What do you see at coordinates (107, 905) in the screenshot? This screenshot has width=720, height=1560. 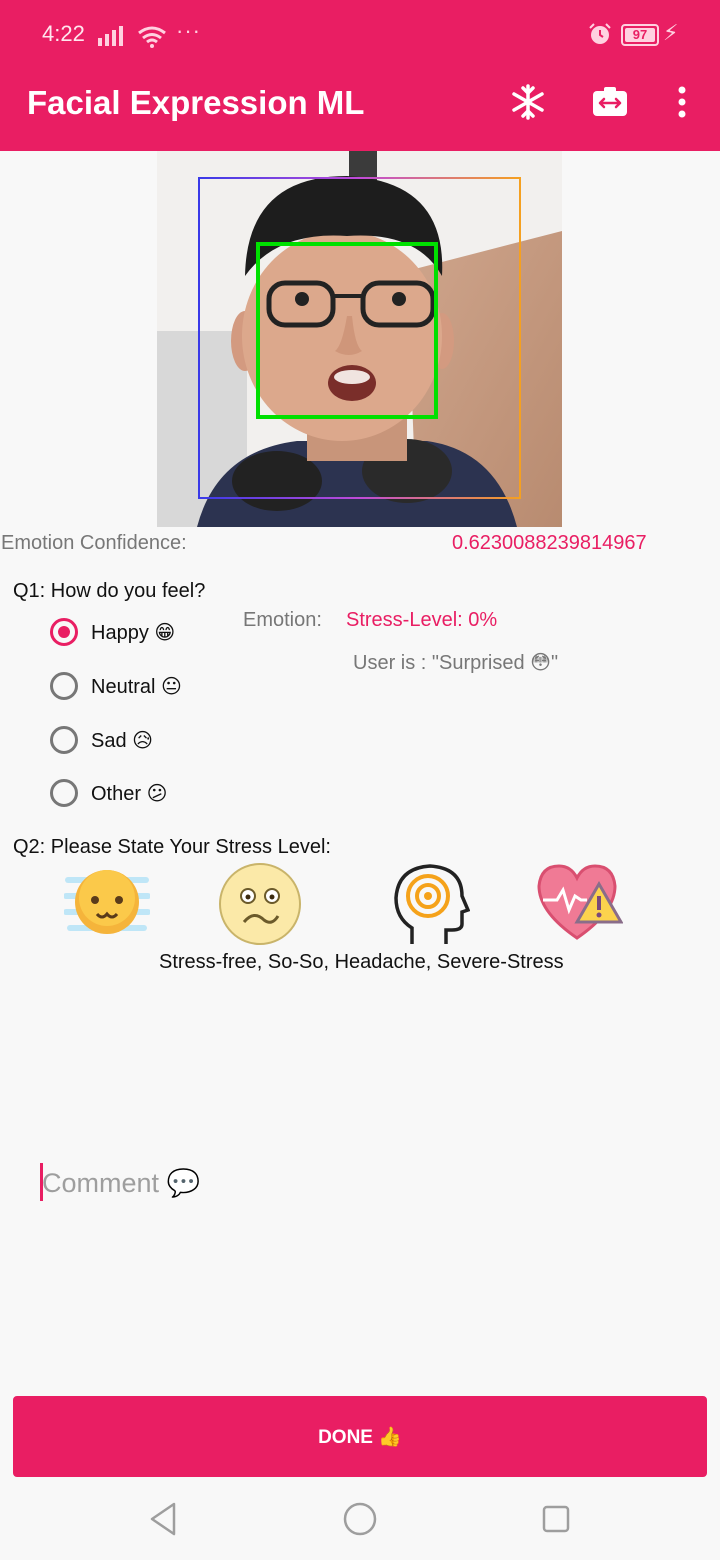 I see `stress-free-icon` at bounding box center [107, 905].